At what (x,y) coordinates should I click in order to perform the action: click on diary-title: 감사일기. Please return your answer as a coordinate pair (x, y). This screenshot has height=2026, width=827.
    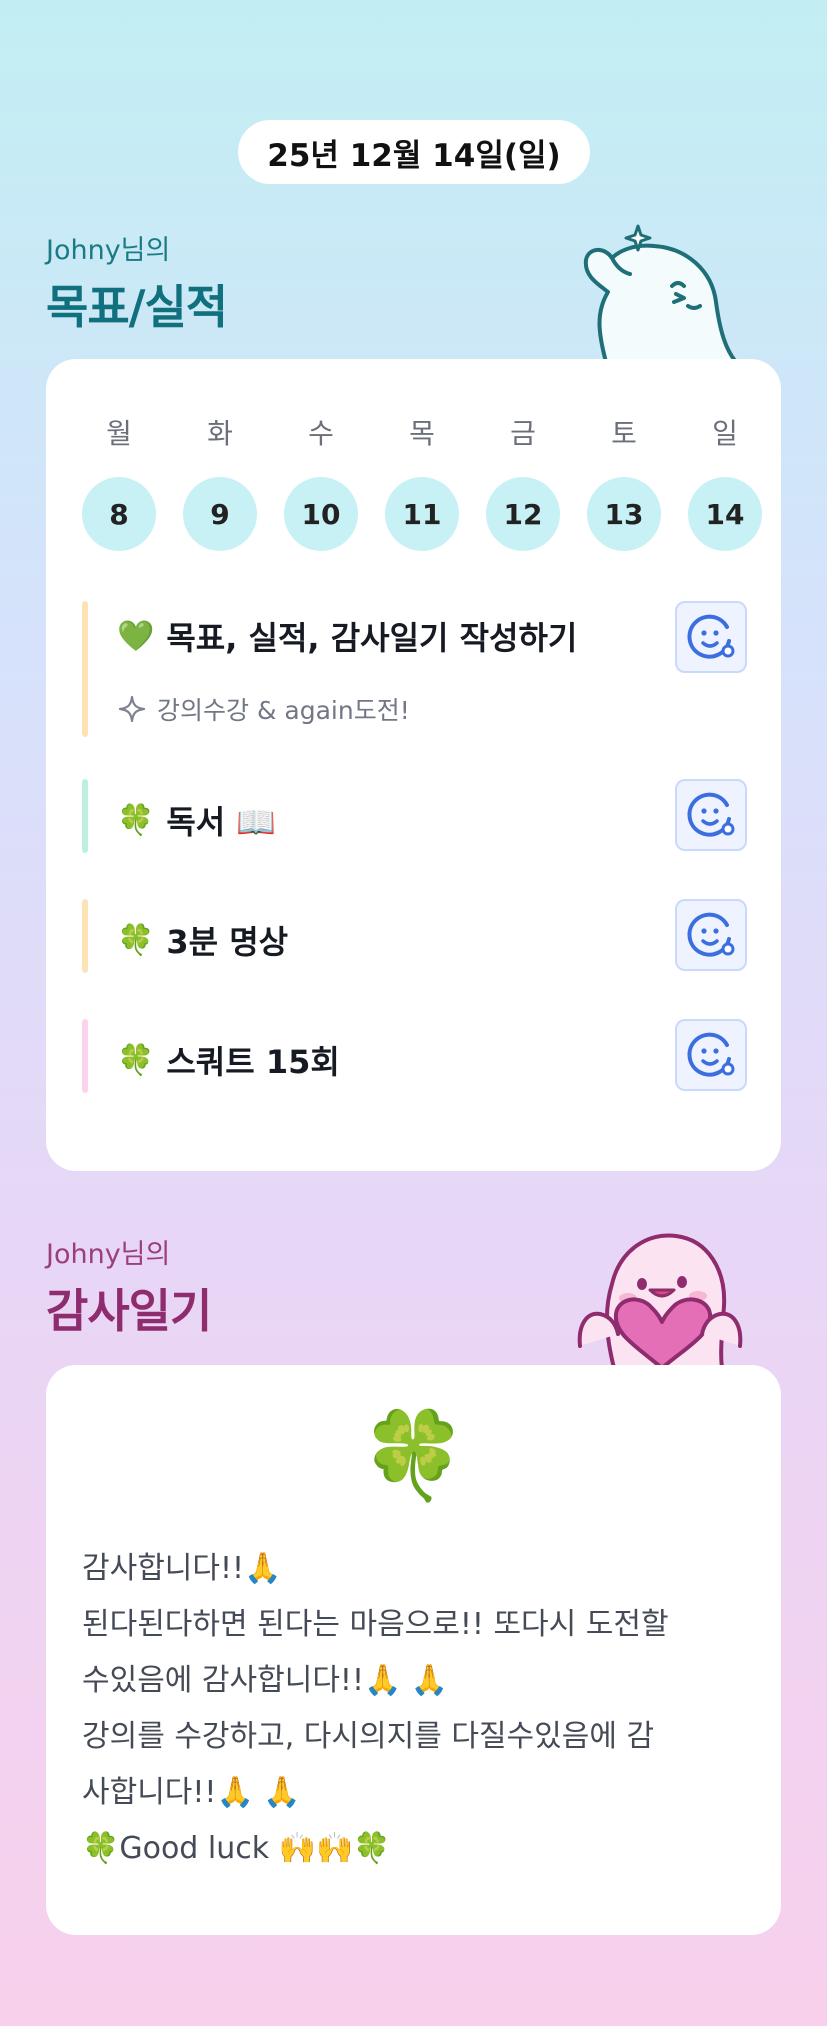
    Looking at the image, I should click on (129, 1311).